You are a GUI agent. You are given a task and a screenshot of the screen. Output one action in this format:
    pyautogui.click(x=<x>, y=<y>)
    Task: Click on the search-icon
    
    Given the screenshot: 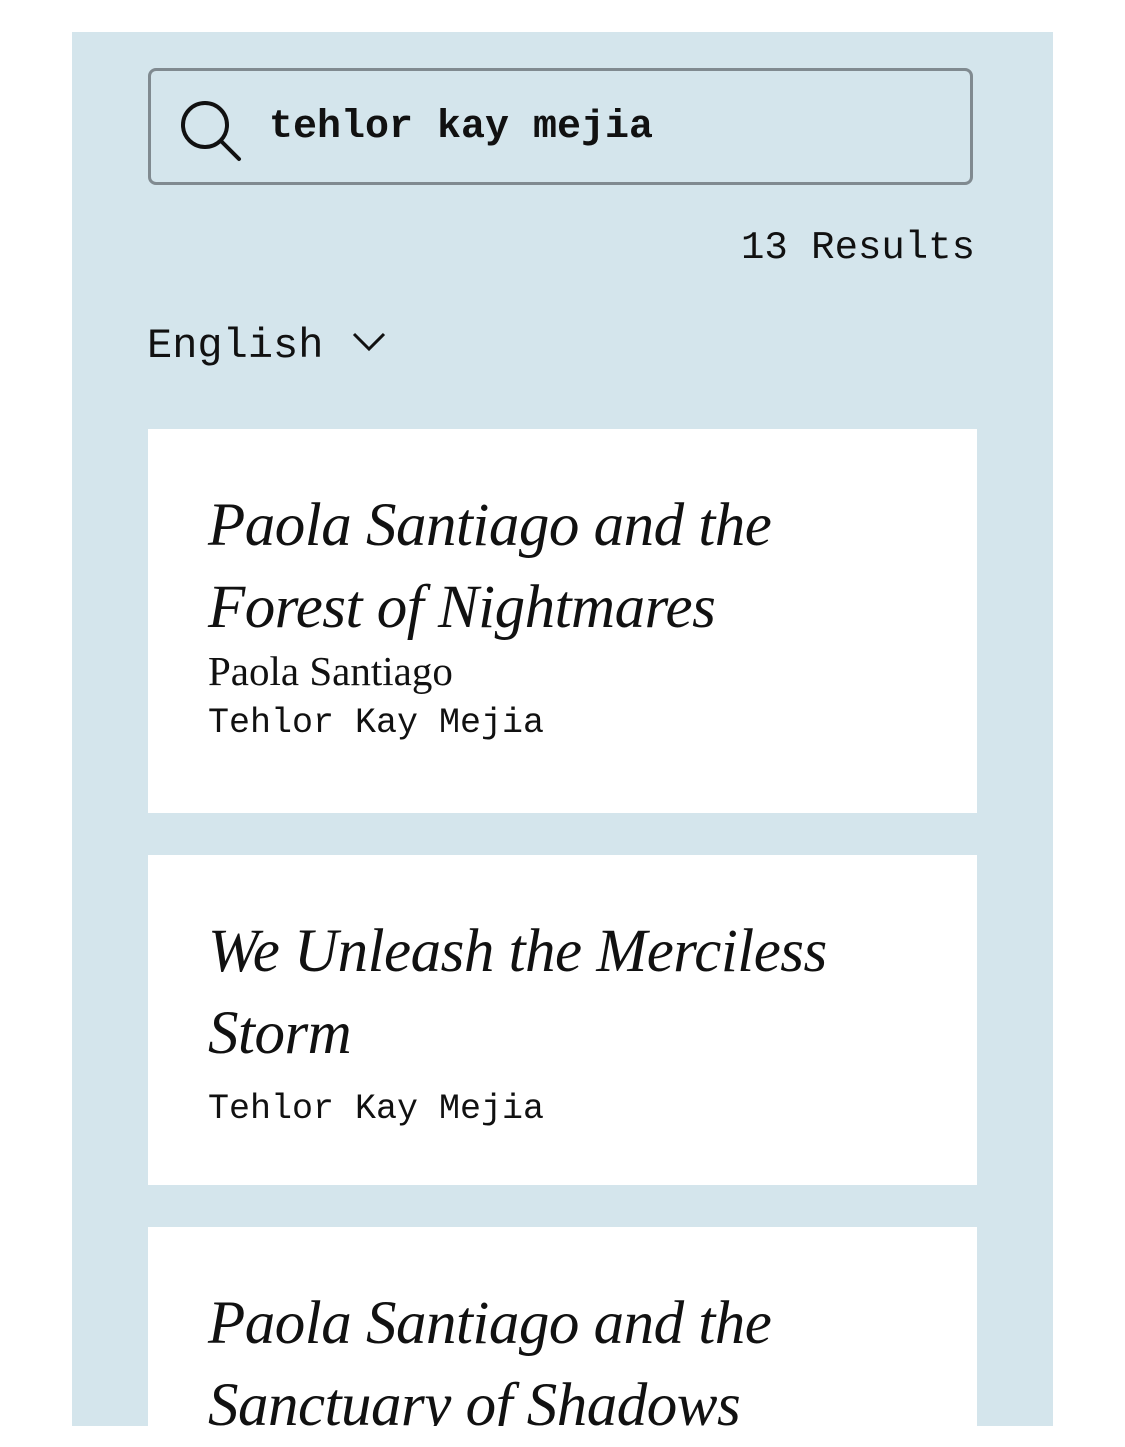 What is the action you would take?
    pyautogui.click(x=211, y=131)
    